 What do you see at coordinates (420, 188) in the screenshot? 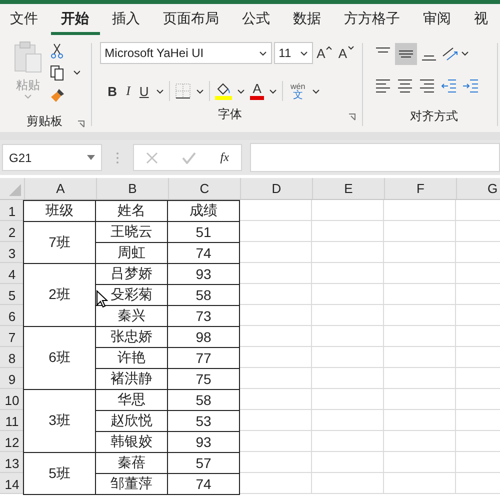
I see `column-header: F` at bounding box center [420, 188].